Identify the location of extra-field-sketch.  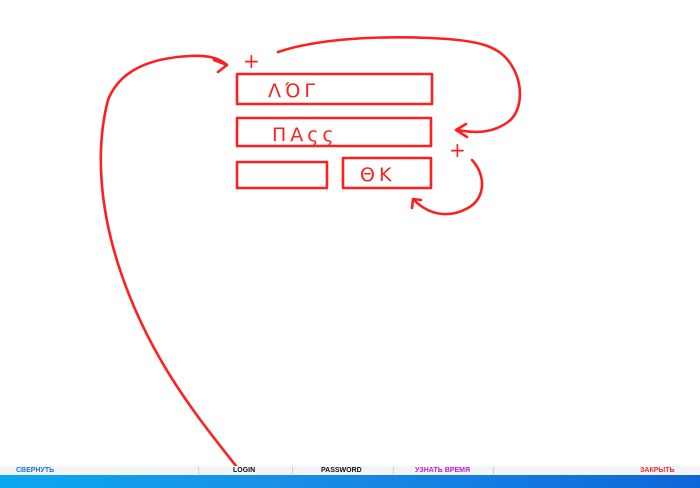
(282, 175).